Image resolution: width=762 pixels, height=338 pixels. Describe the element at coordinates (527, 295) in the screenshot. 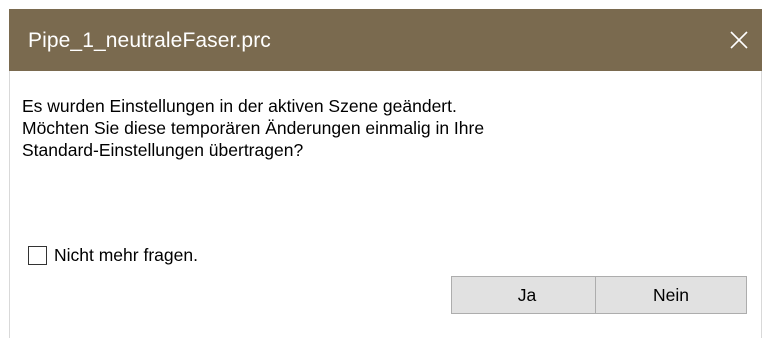

I see `yes-button: Ja` at that location.